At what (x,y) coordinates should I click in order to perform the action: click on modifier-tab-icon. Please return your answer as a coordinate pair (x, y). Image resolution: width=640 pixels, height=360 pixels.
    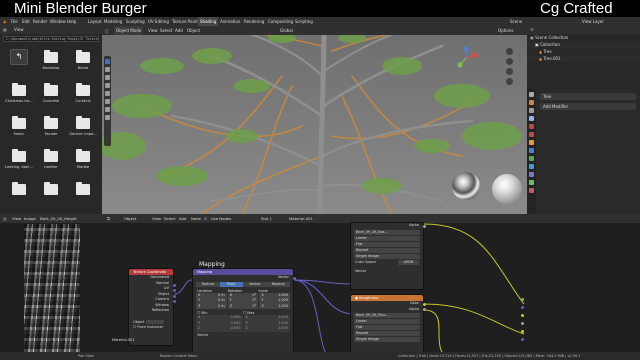
    Looking at the image, I should click on (531, 150).